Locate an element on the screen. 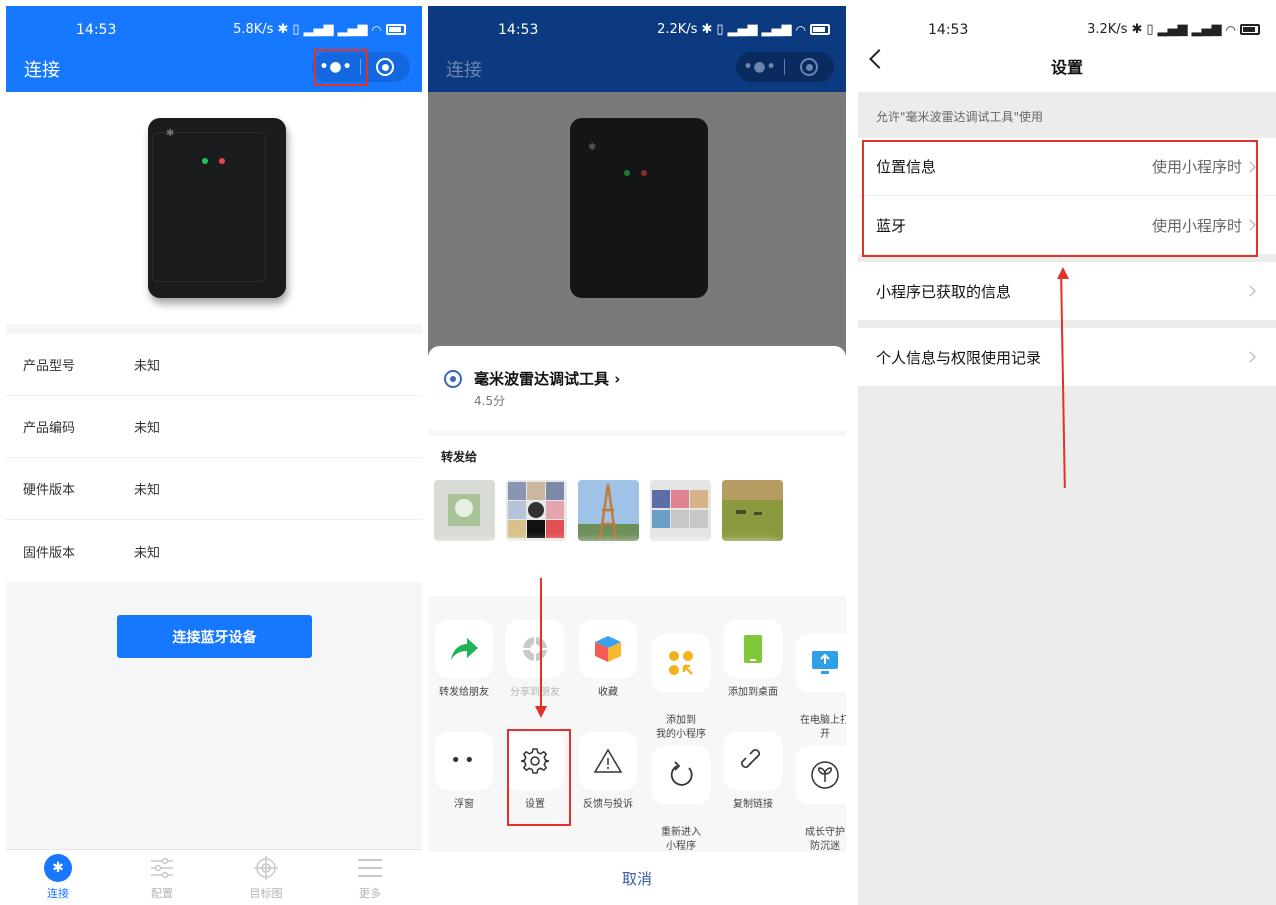 The width and height of the screenshot is (1276, 905). tab-label: 目标图 is located at coordinates (266, 893).